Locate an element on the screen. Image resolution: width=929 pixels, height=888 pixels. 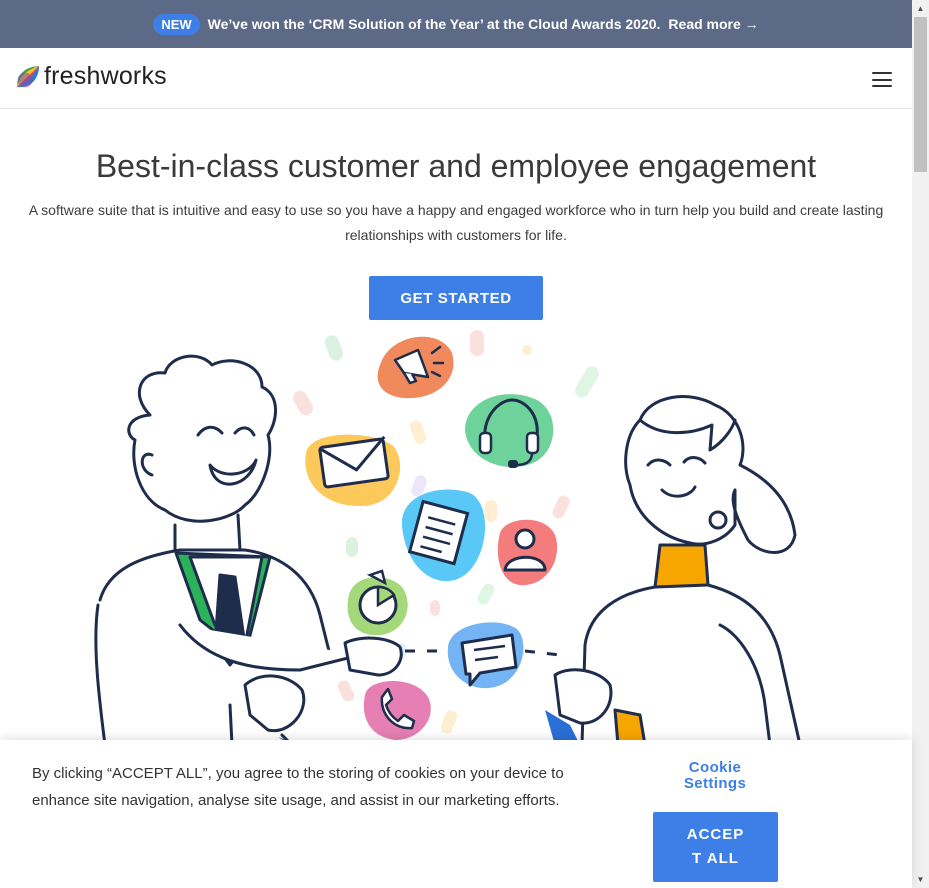
document-icon is located at coordinates (443, 535).